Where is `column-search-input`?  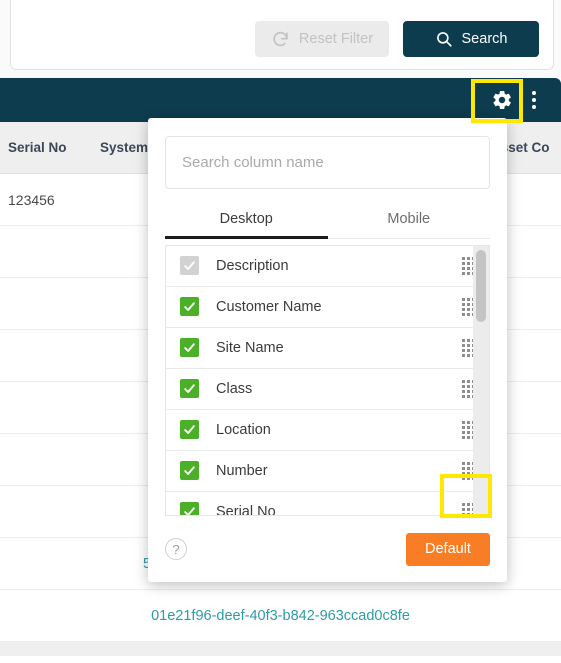
column-search-input is located at coordinates (327, 162).